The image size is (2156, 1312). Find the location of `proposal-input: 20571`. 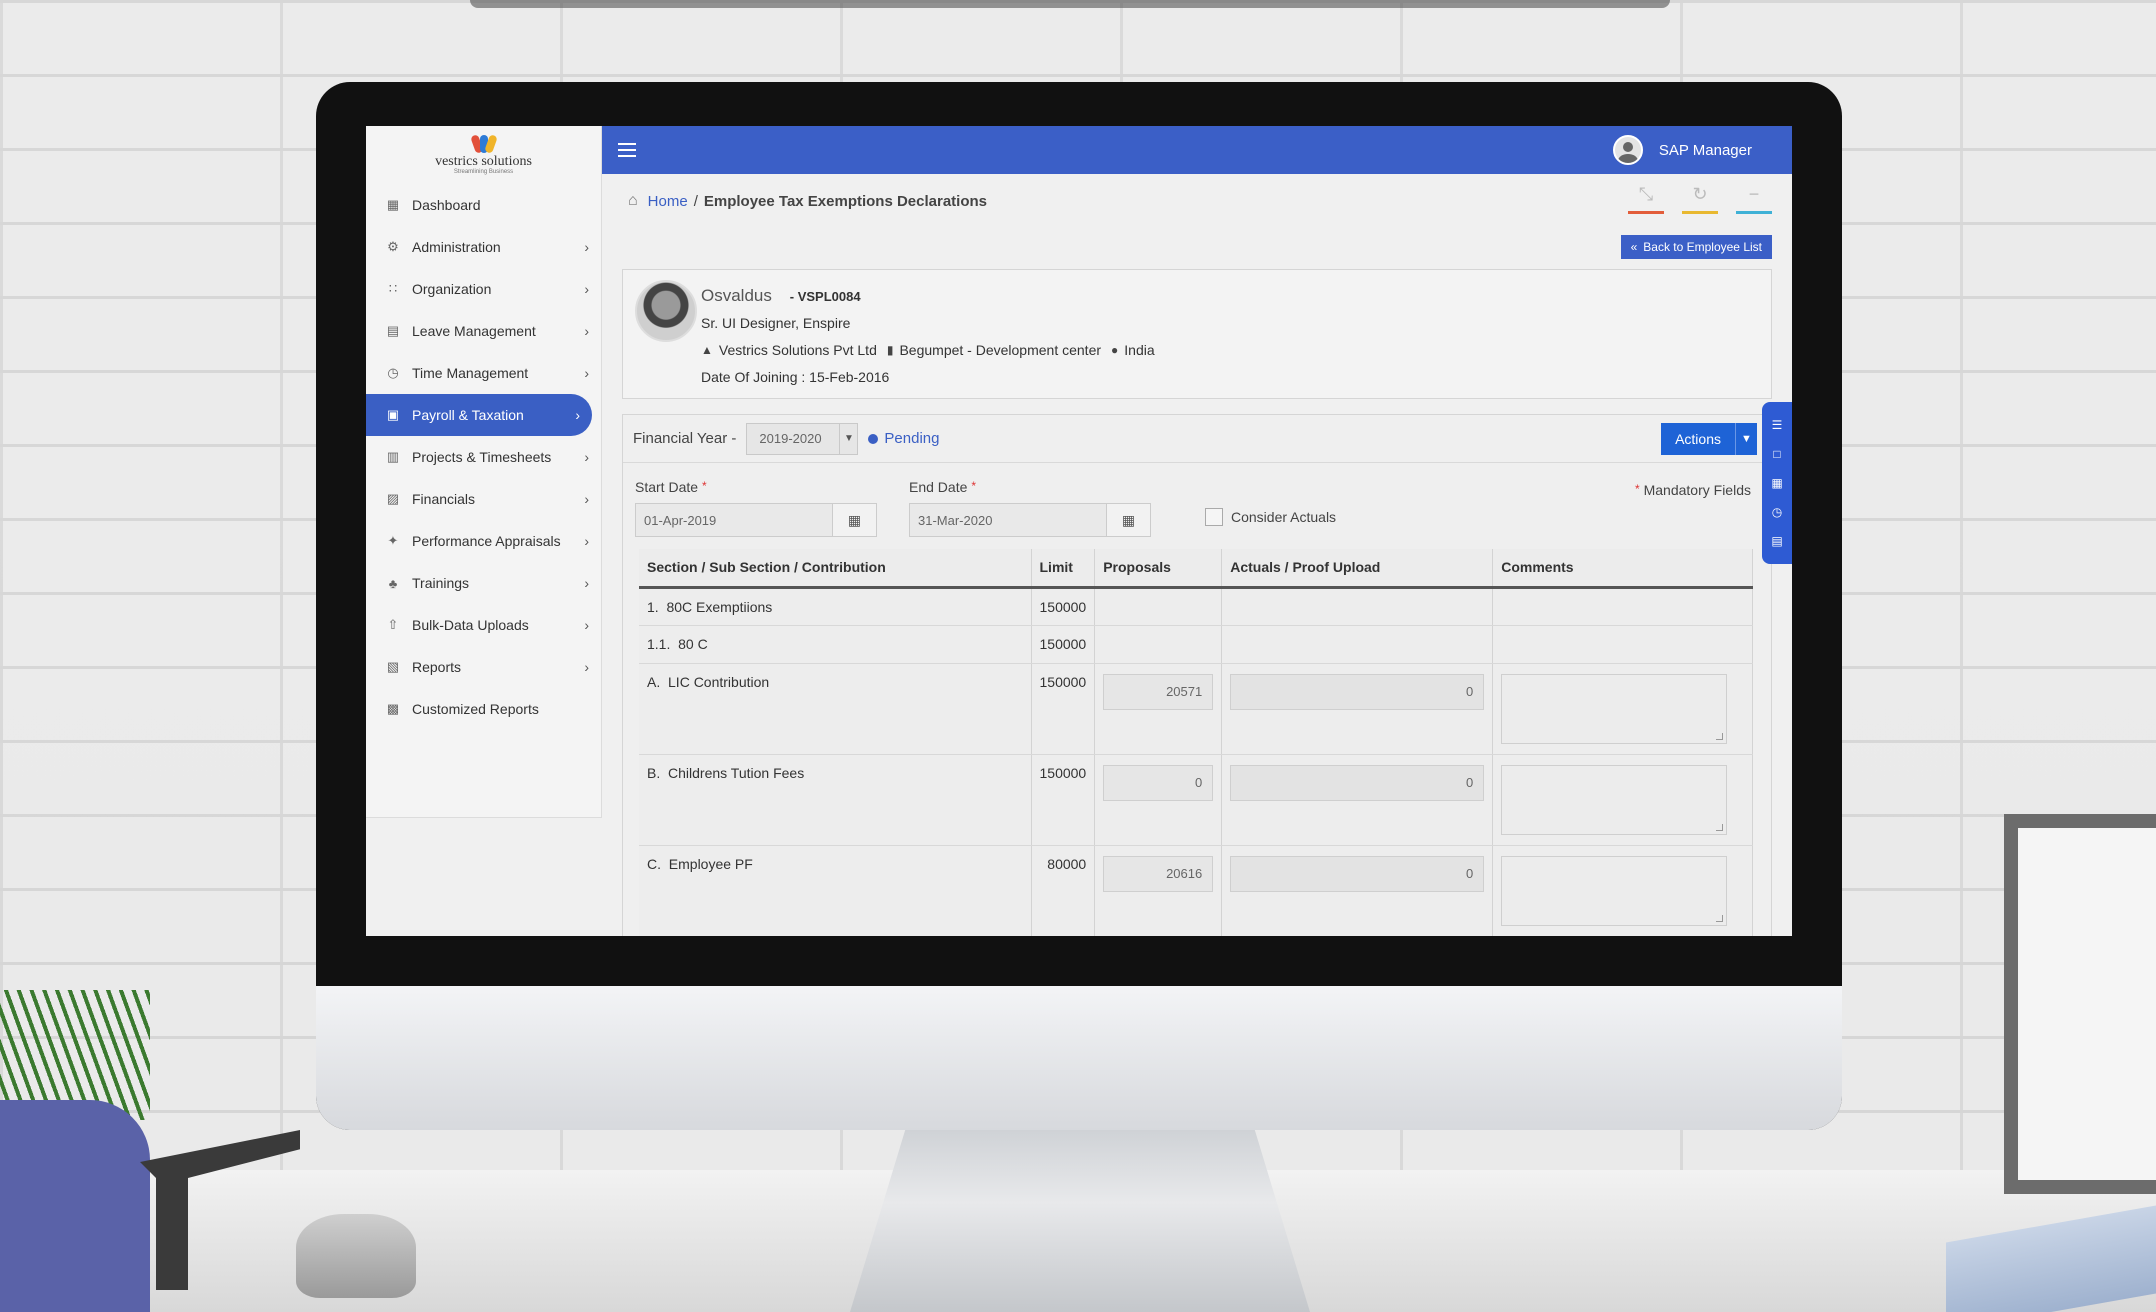

proposal-input: 20571 is located at coordinates (1158, 691).